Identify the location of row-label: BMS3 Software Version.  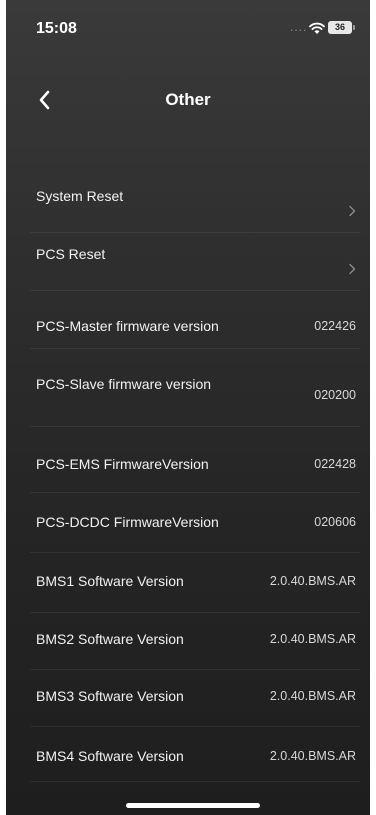
(110, 696).